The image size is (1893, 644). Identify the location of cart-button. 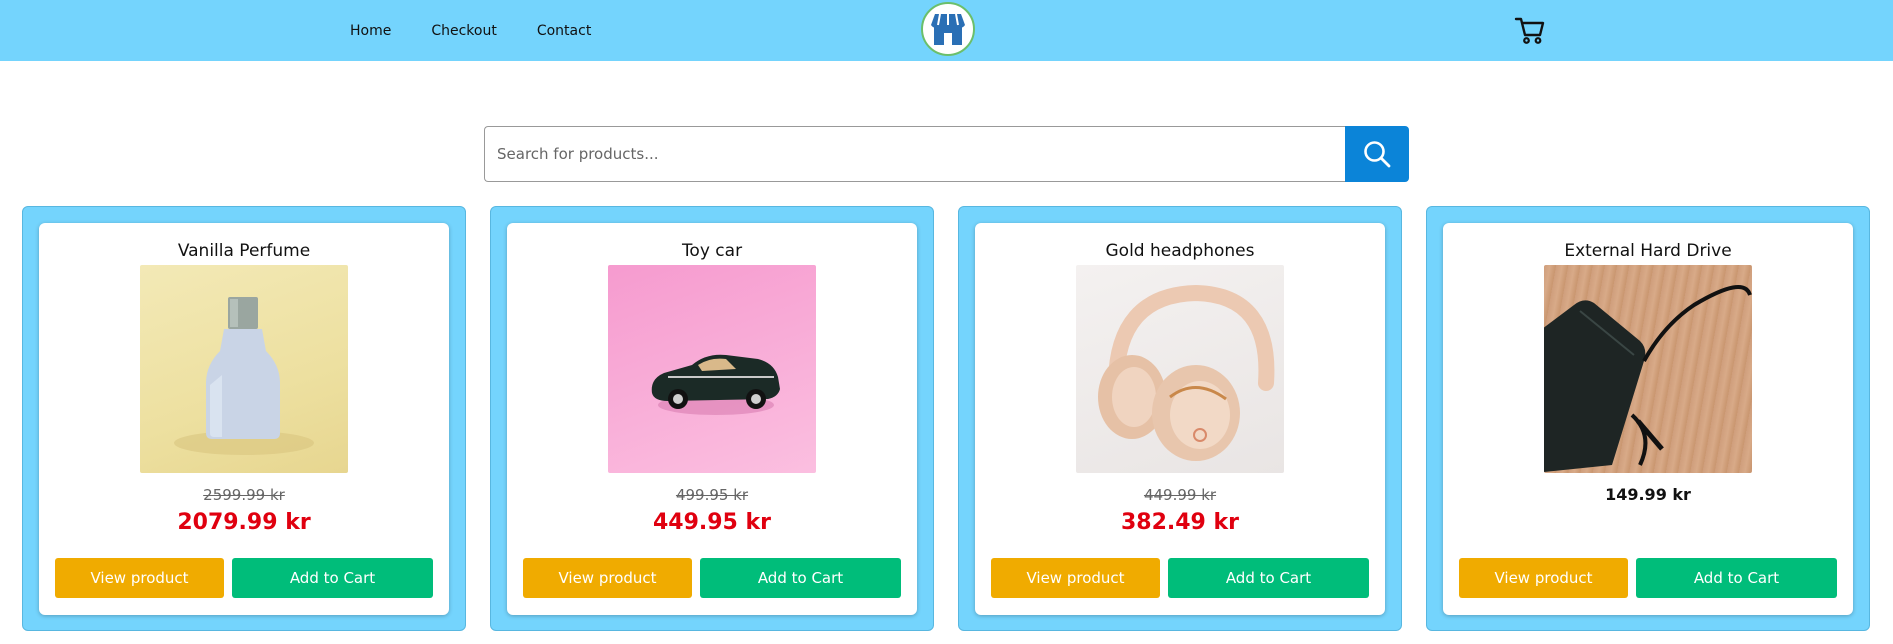
(1530, 30).